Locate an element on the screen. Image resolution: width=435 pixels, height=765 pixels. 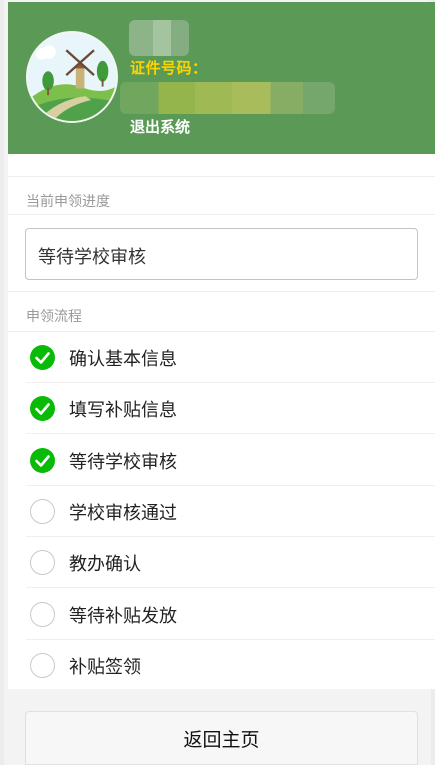
flow-step: 填写补贴信息 is located at coordinates (221, 409).